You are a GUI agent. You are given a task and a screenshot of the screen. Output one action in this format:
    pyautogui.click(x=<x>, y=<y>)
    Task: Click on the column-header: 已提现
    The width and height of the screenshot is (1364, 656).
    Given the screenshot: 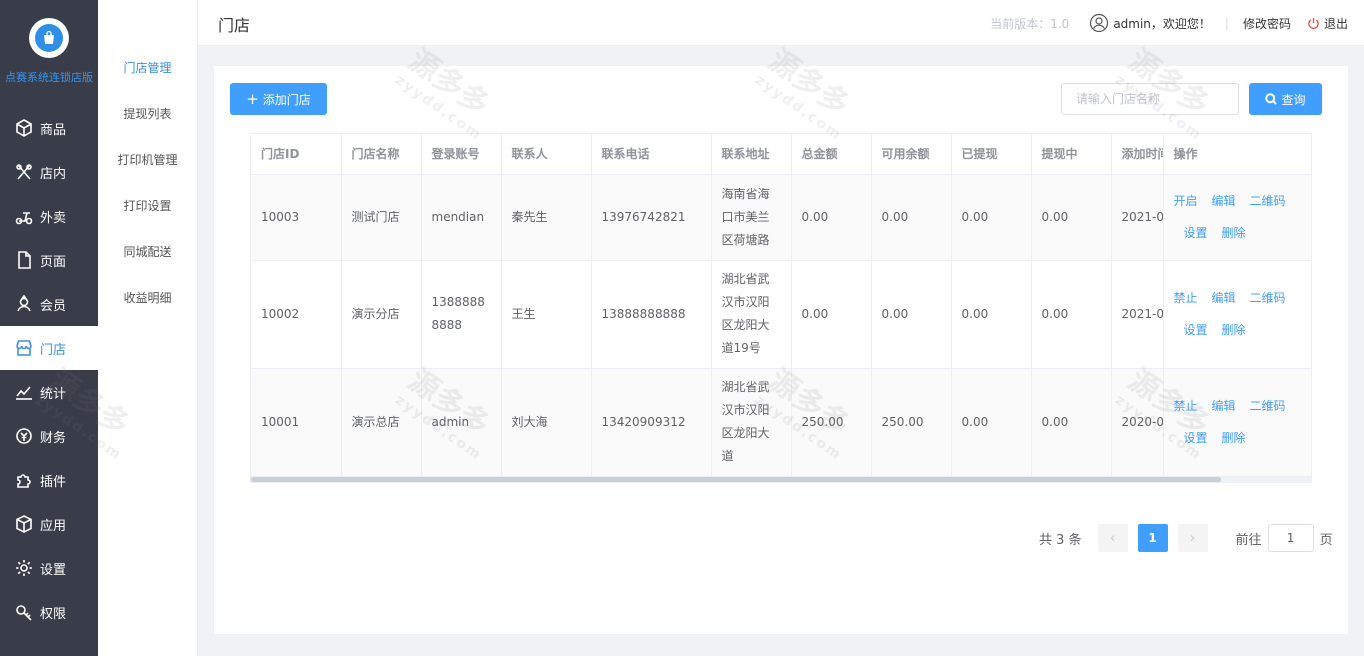 What is the action you would take?
    pyautogui.click(x=991, y=154)
    